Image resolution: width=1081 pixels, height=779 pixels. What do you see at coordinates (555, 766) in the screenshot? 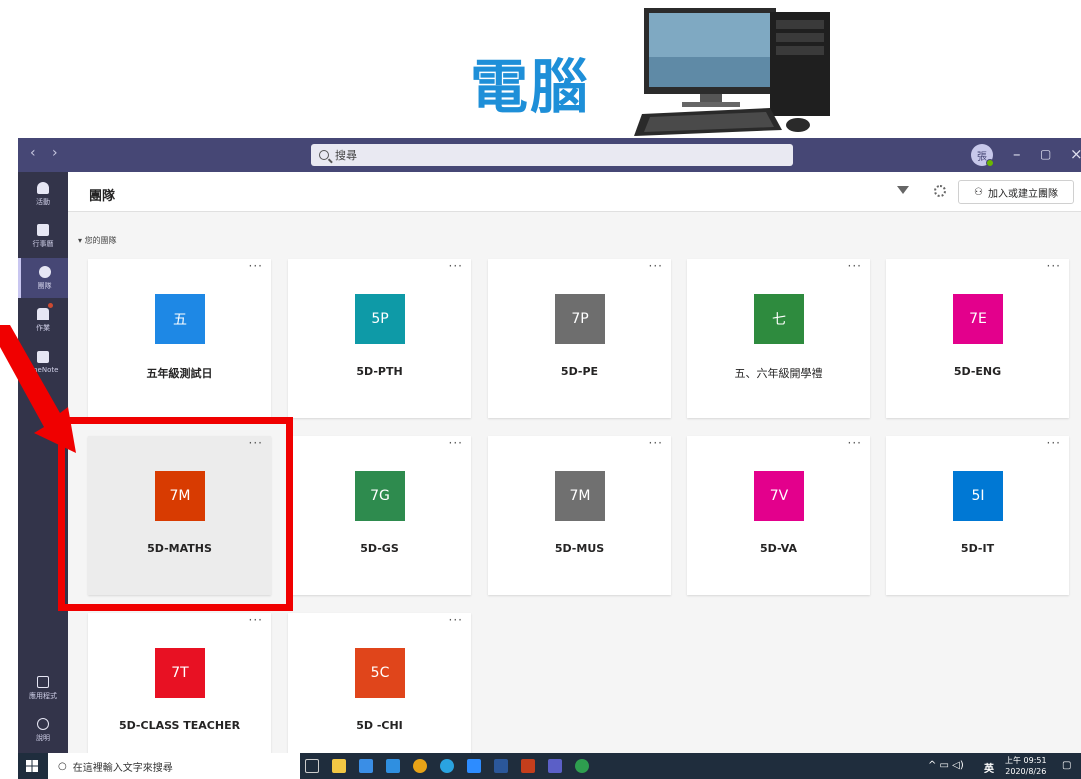
I see `teams-app-icon` at bounding box center [555, 766].